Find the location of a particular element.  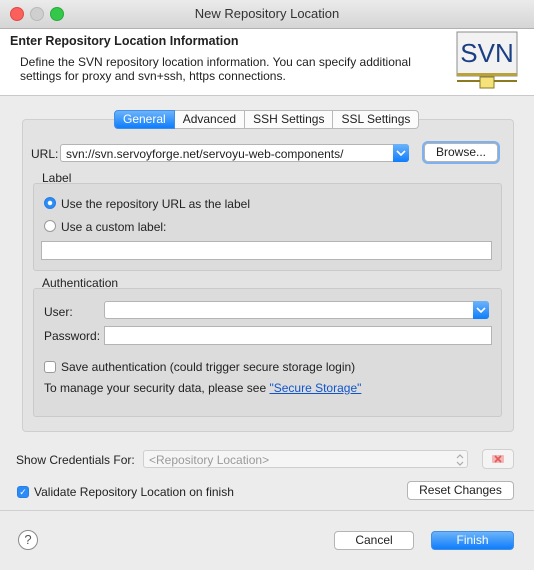

use-repo-url-radio is located at coordinates (50, 203).